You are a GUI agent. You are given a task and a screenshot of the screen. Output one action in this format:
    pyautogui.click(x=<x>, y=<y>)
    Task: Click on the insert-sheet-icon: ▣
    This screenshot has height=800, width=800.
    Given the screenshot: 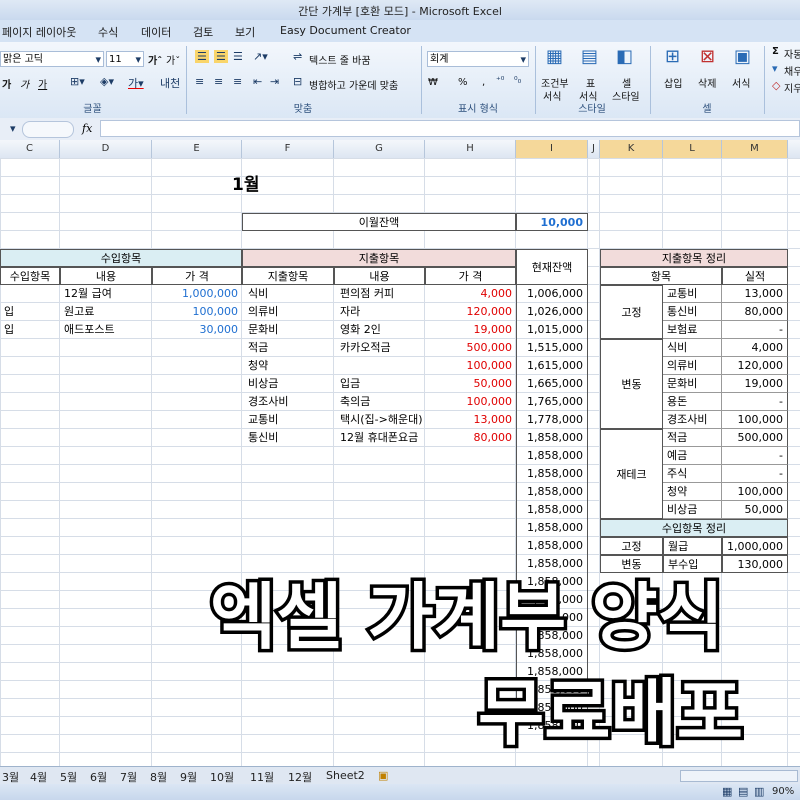 What is the action you would take?
    pyautogui.click(x=383, y=775)
    